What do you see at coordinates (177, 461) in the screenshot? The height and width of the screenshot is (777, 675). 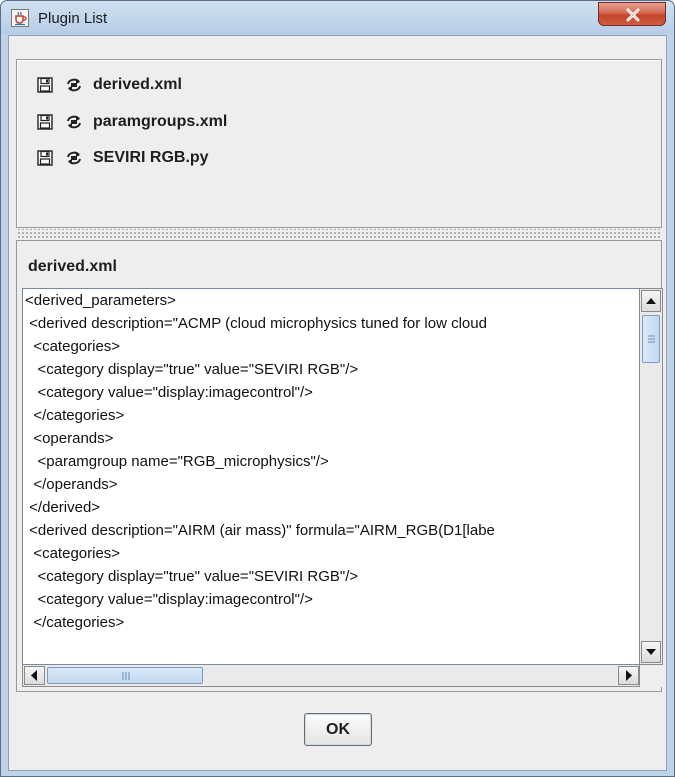 I see `code-line: <paramgroup name="RGB_microphysics"/>` at bounding box center [177, 461].